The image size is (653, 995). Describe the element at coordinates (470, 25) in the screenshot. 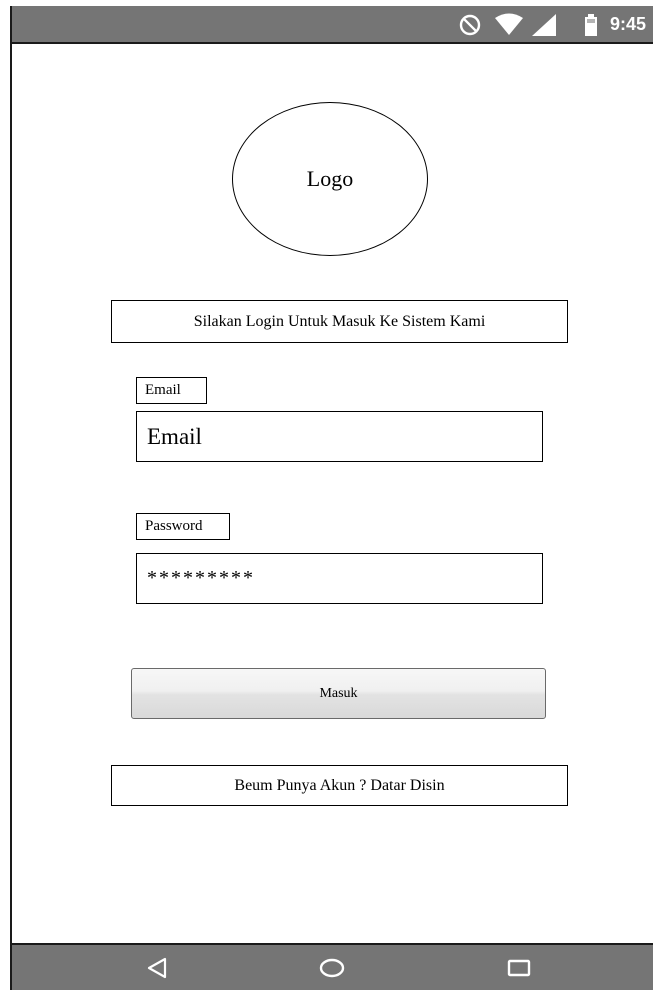

I see `do-not-disturb-icon` at that location.